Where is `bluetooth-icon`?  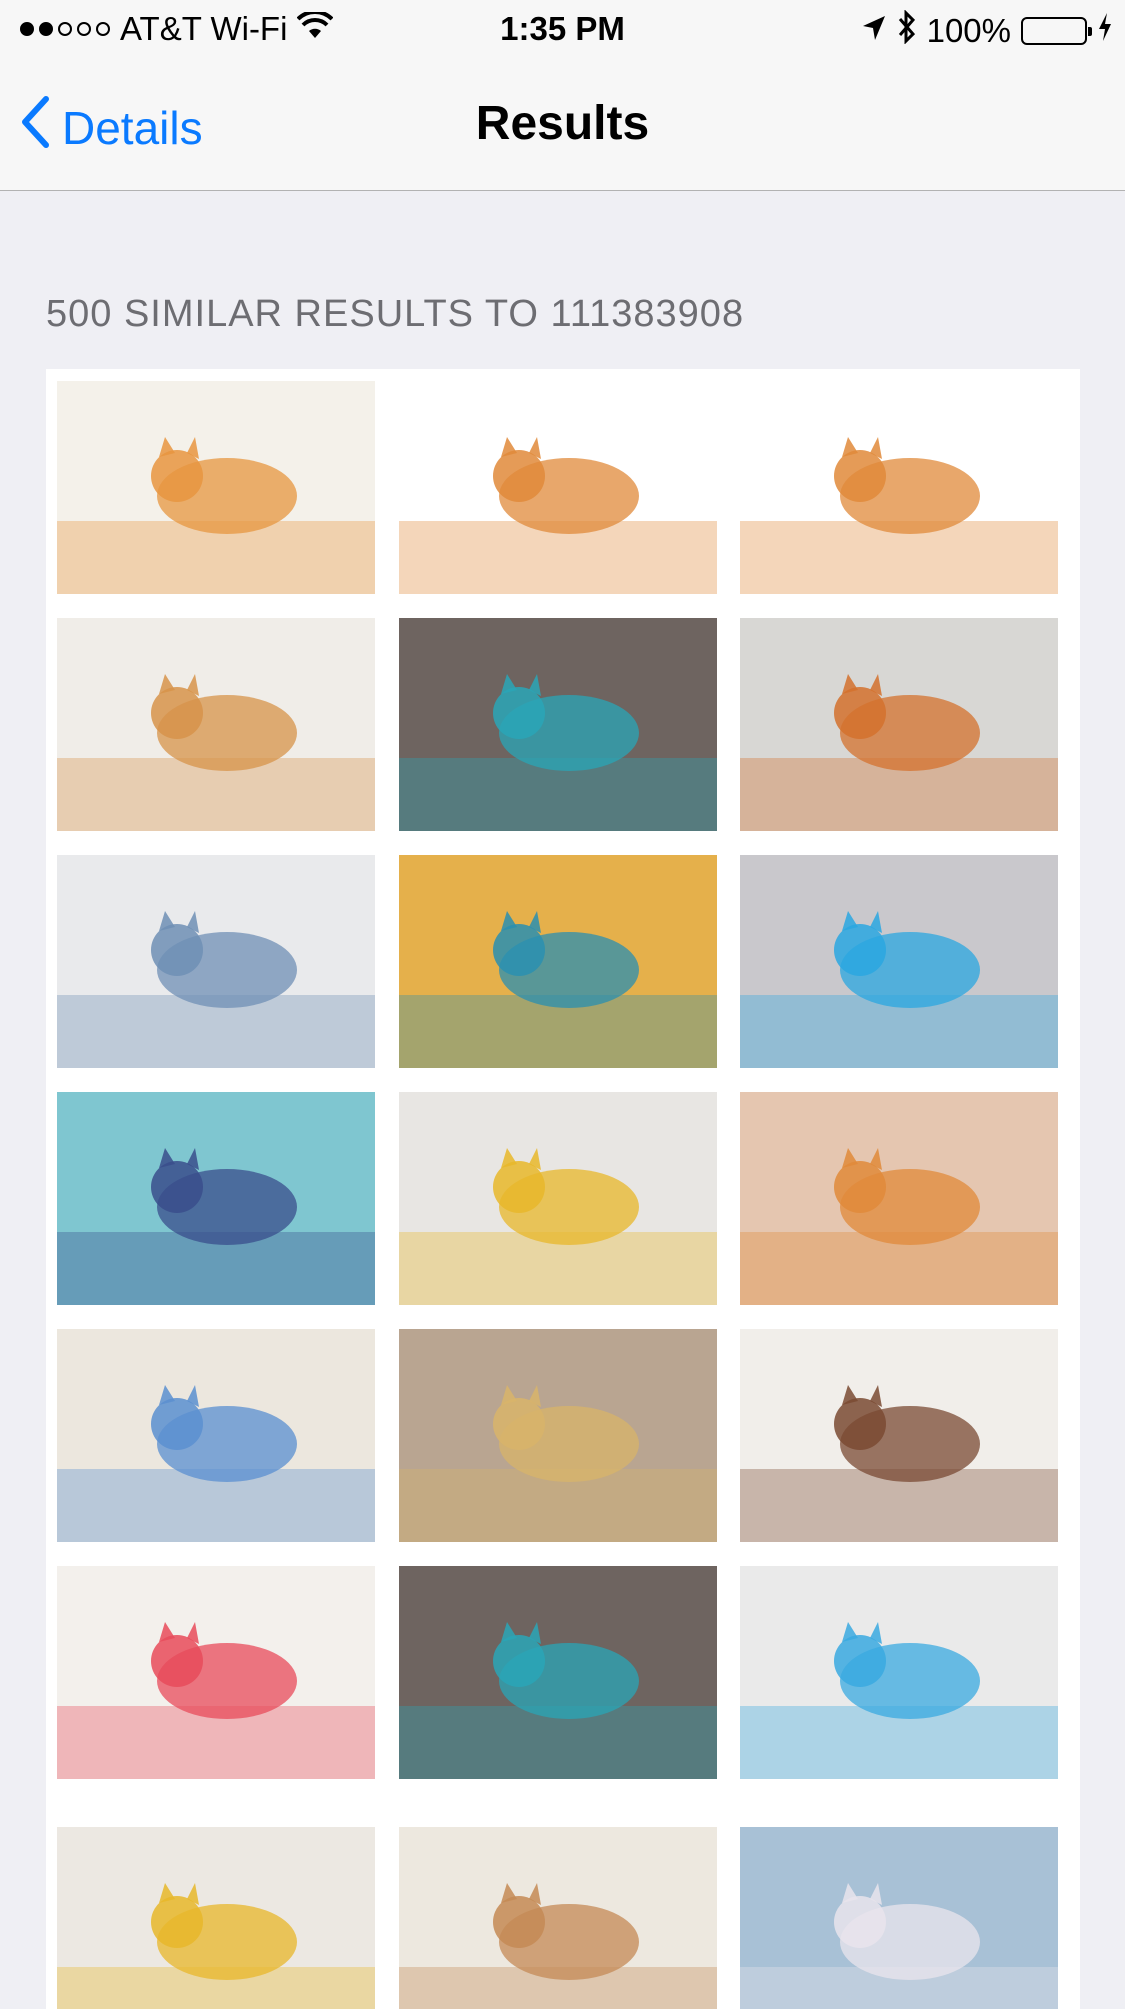 bluetooth-icon is located at coordinates (907, 30).